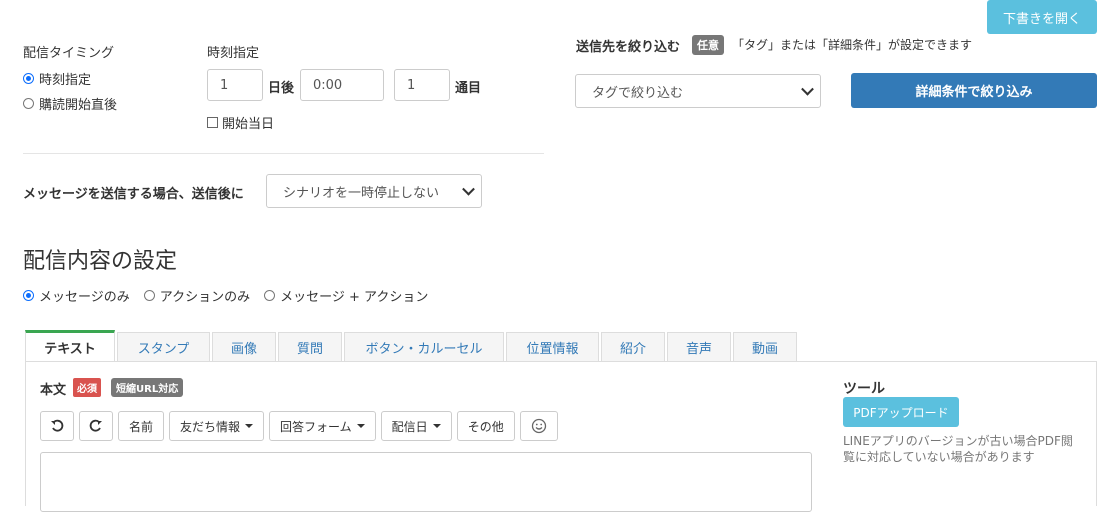 The width and height of the screenshot is (1112, 512). I want to click on content-option-label: メッセージ + アクション, so click(354, 297).